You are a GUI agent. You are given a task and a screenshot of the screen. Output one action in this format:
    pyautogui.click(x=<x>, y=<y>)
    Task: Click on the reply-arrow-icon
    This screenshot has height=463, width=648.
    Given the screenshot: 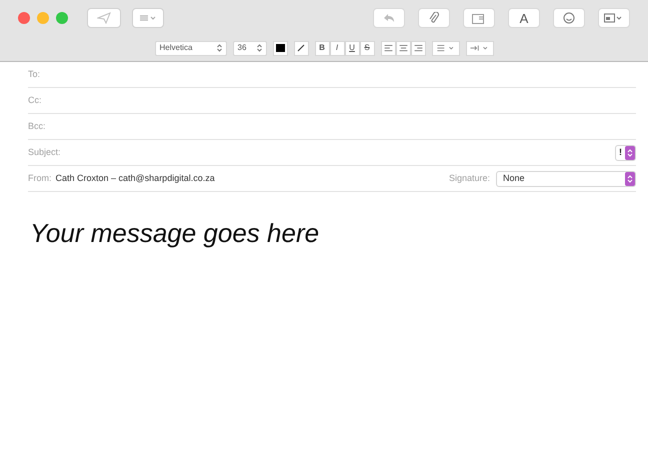 What is the action you would take?
    pyautogui.click(x=389, y=18)
    